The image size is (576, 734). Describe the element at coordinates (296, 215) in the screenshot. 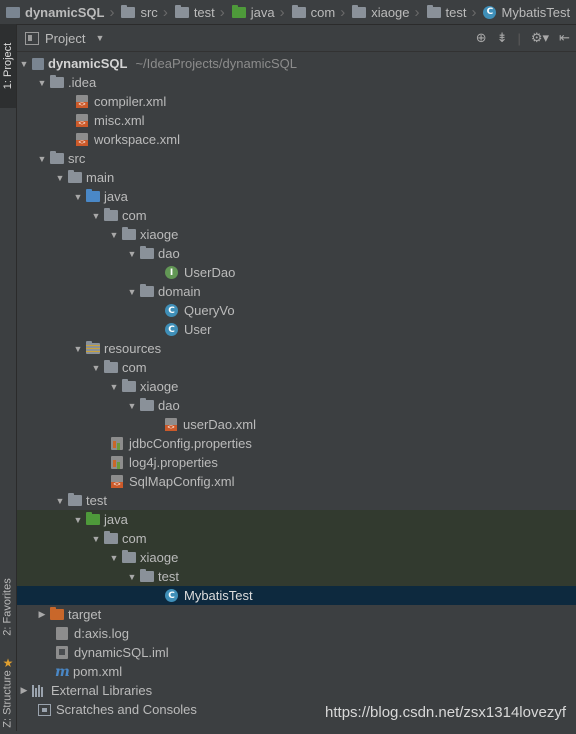

I see `tree-row-com-main: ▼ com` at that location.